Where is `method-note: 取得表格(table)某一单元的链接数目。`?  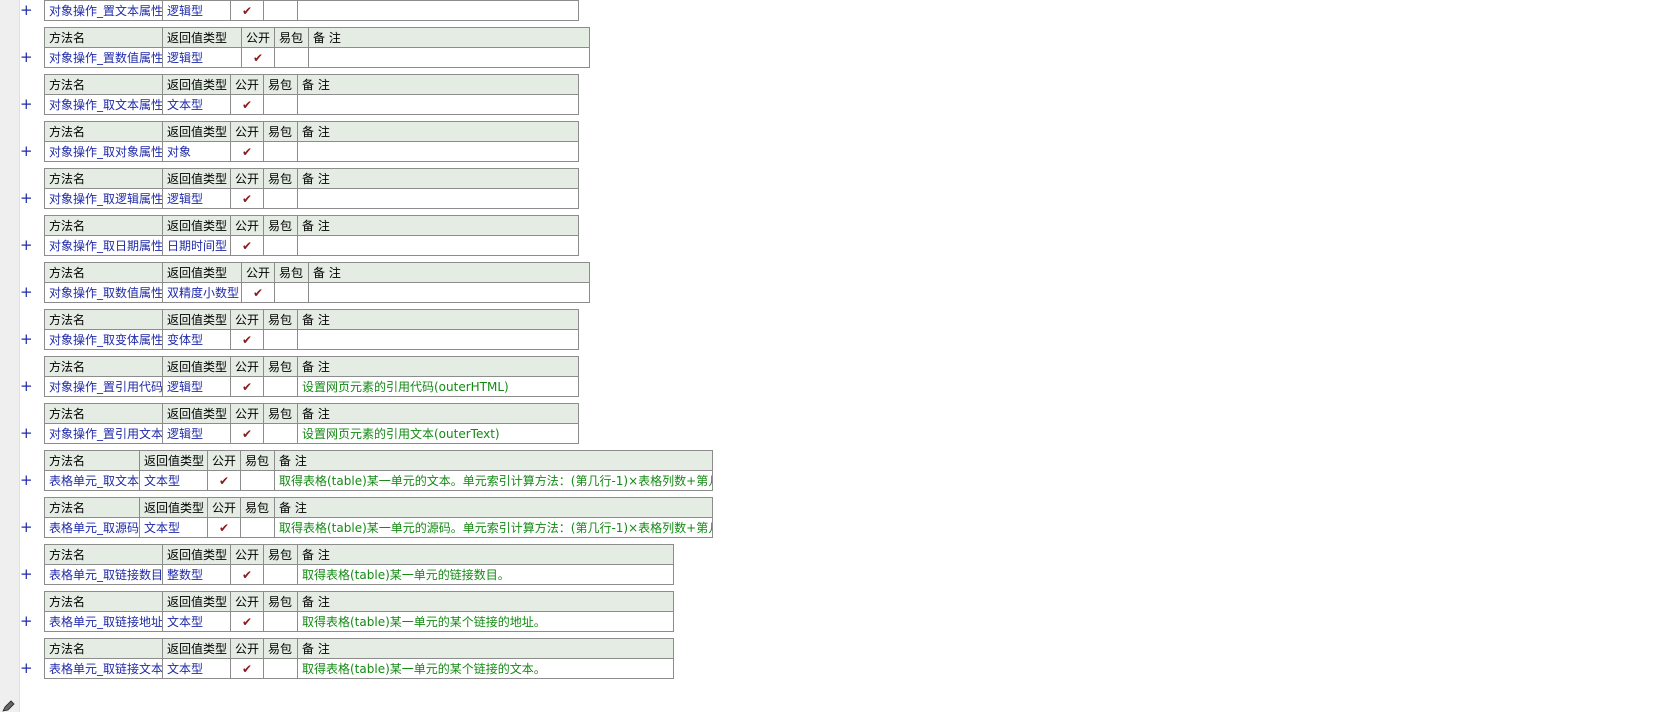 method-note: 取得表格(table)某一单元的链接数目。 is located at coordinates (485, 574).